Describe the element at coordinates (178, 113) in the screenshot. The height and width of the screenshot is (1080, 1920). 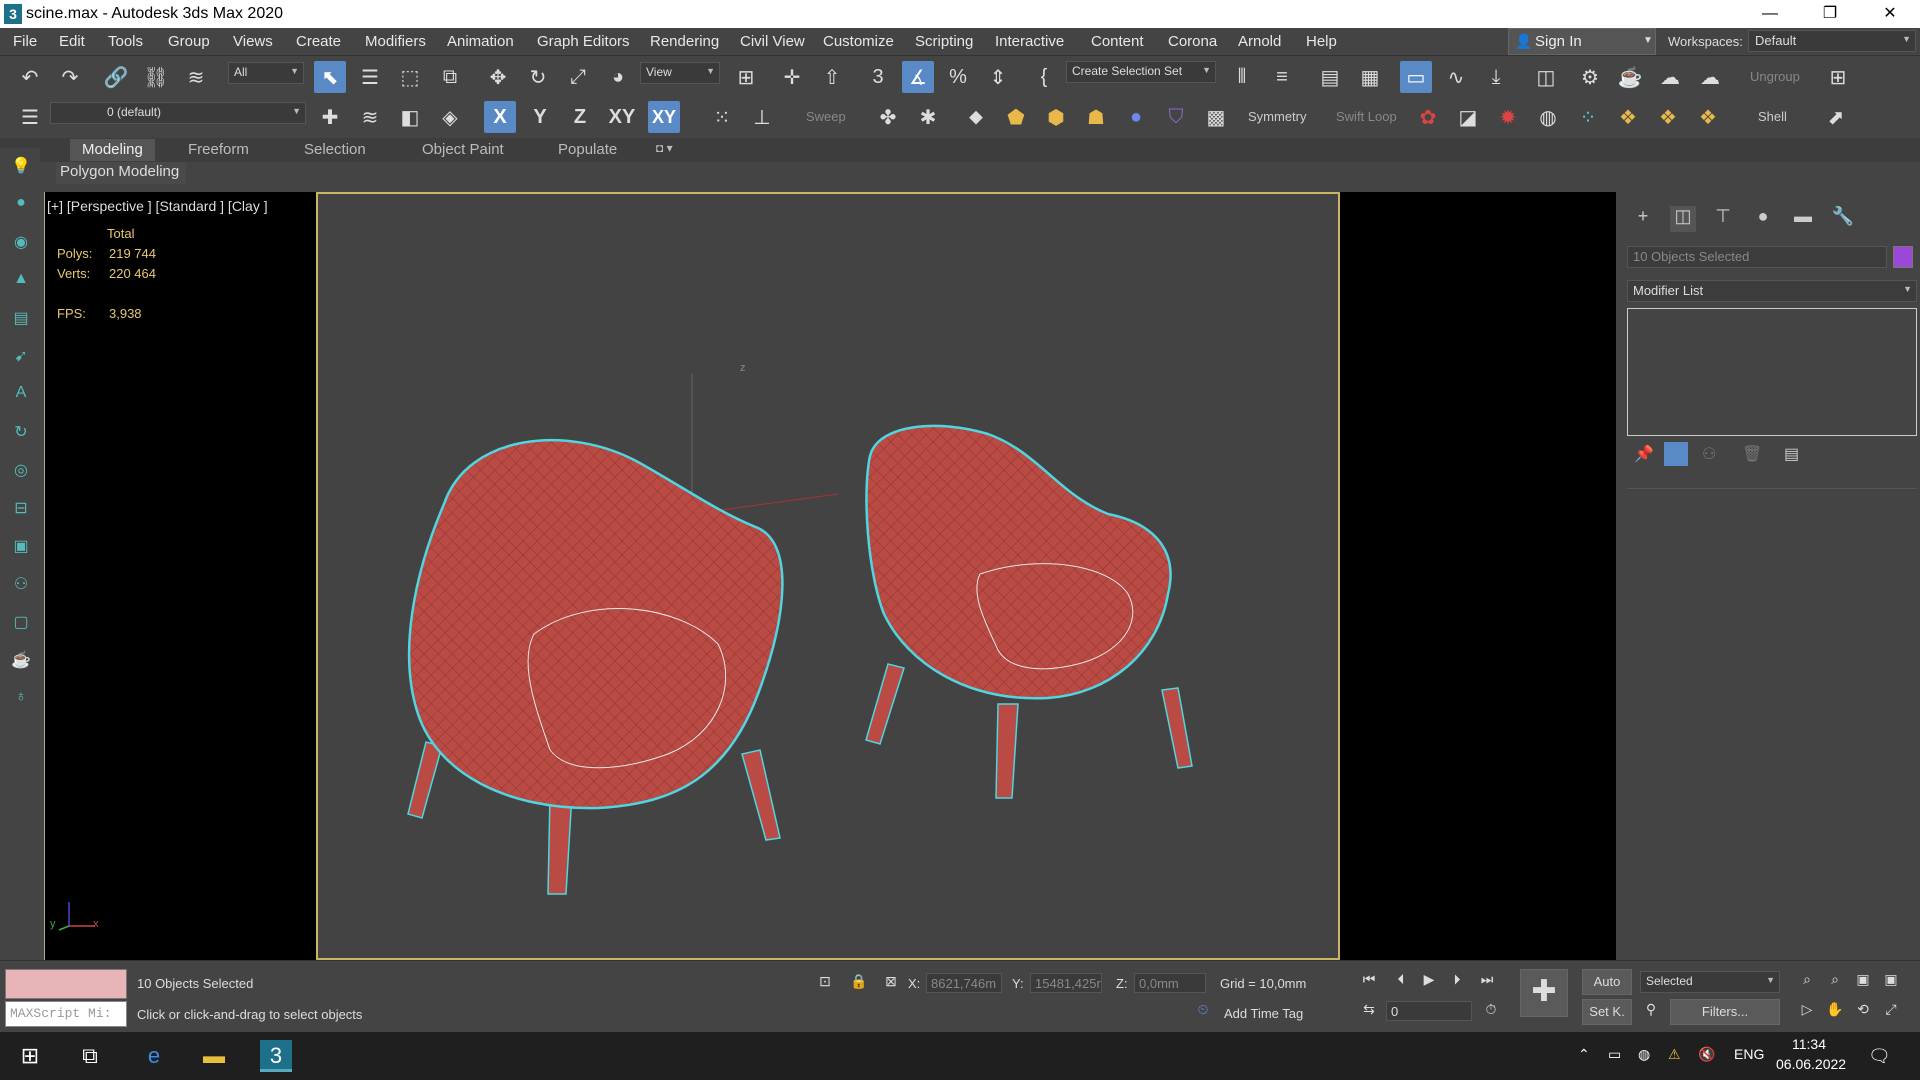
I see `layer-dropdown: 0 (default)` at that location.